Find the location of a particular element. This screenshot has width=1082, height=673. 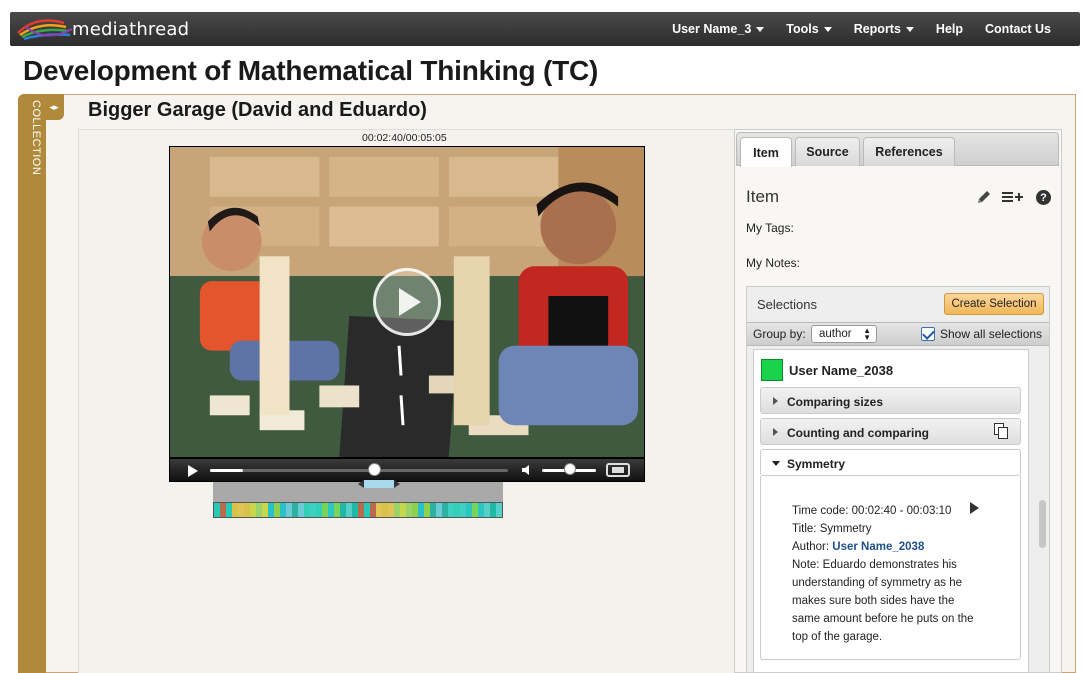

nav-reports-menu: Reports is located at coordinates (884, 29).